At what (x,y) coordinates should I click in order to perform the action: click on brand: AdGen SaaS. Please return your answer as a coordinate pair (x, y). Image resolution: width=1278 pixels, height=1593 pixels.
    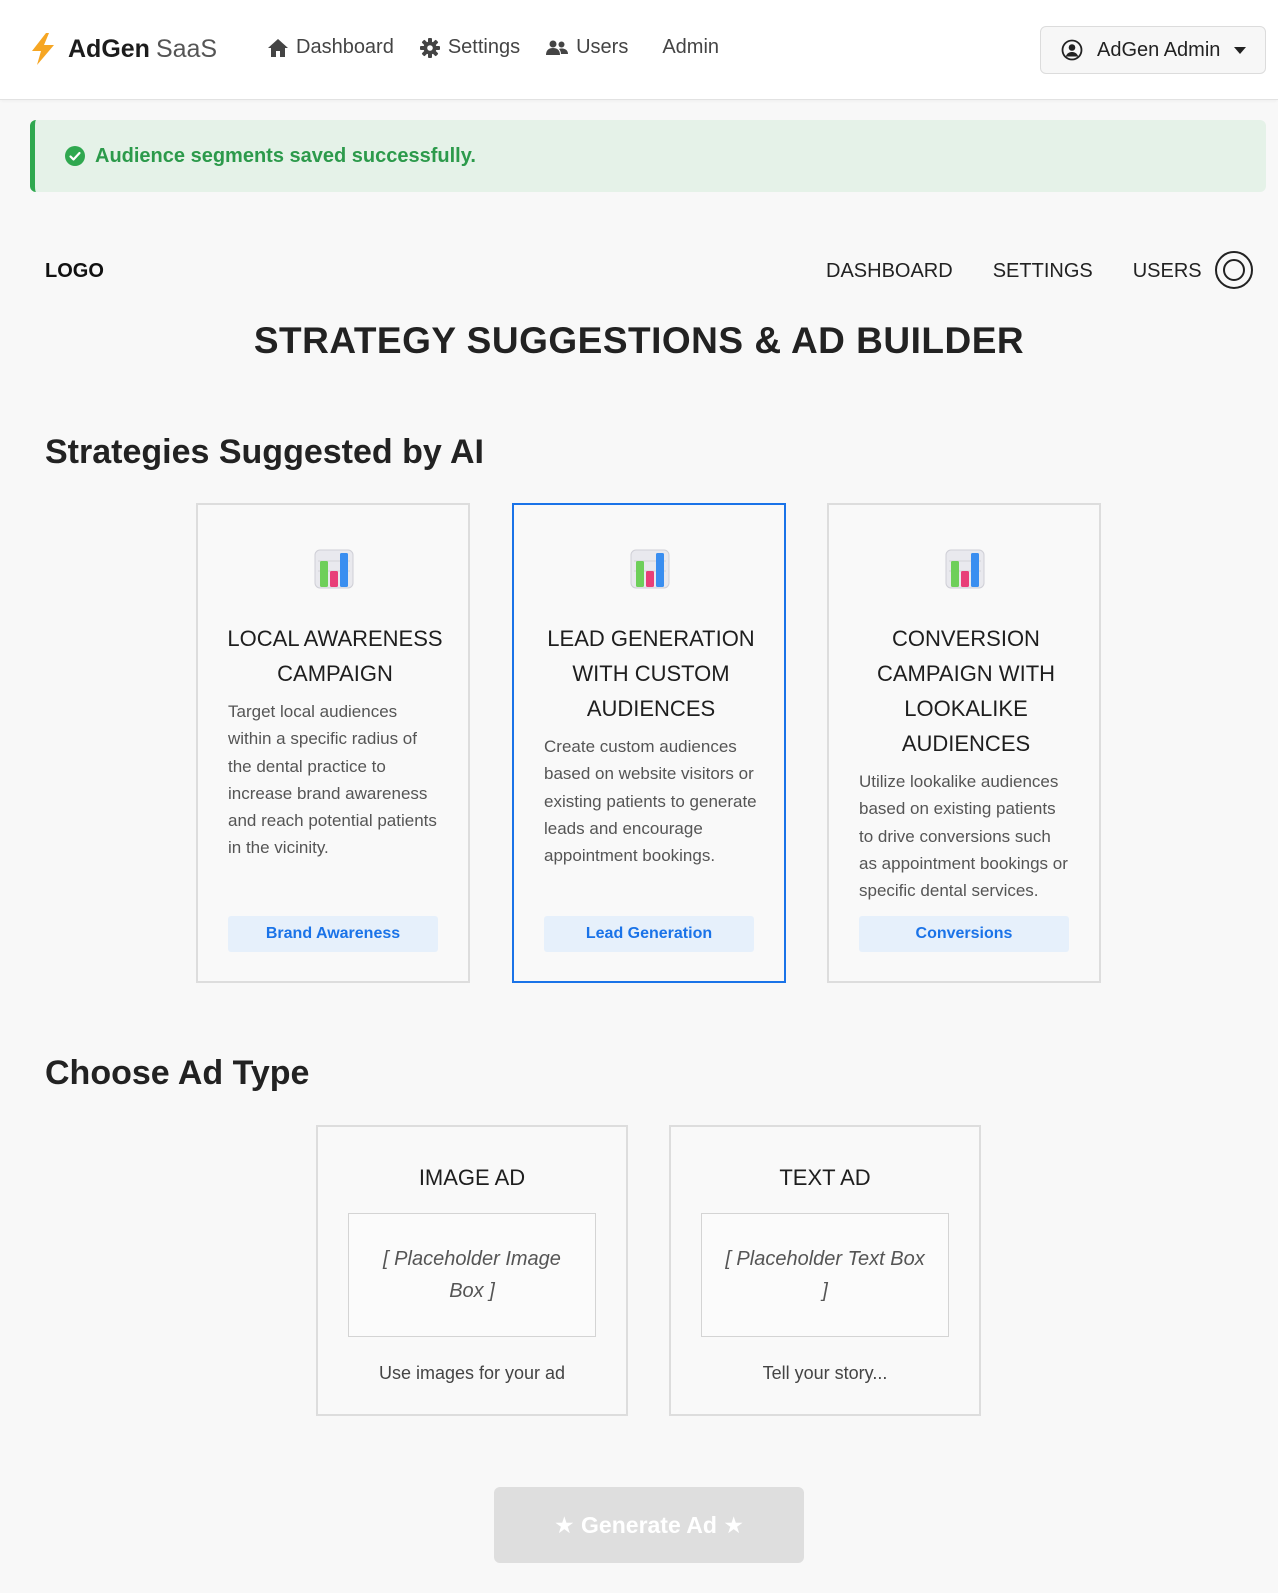
    Looking at the image, I should click on (123, 49).